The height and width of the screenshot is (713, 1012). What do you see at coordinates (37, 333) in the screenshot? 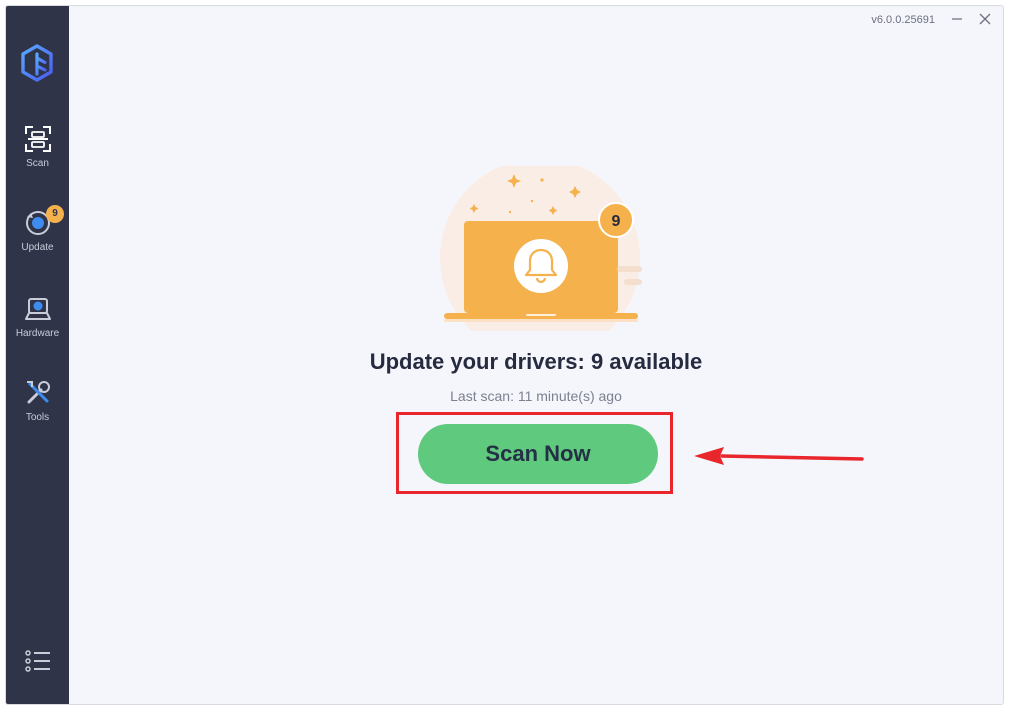
I see `sidebar-item-label: Hardware` at bounding box center [37, 333].